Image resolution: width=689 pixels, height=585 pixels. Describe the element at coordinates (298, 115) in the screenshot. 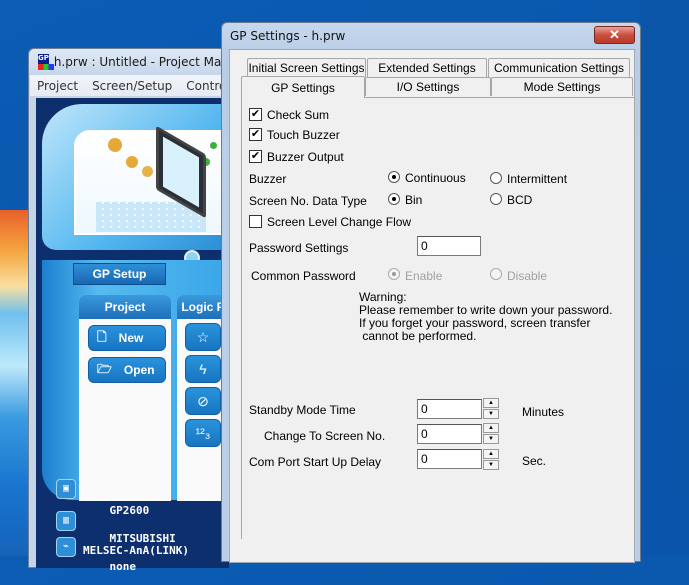

I see `check-sum-label: Check Sum` at that location.